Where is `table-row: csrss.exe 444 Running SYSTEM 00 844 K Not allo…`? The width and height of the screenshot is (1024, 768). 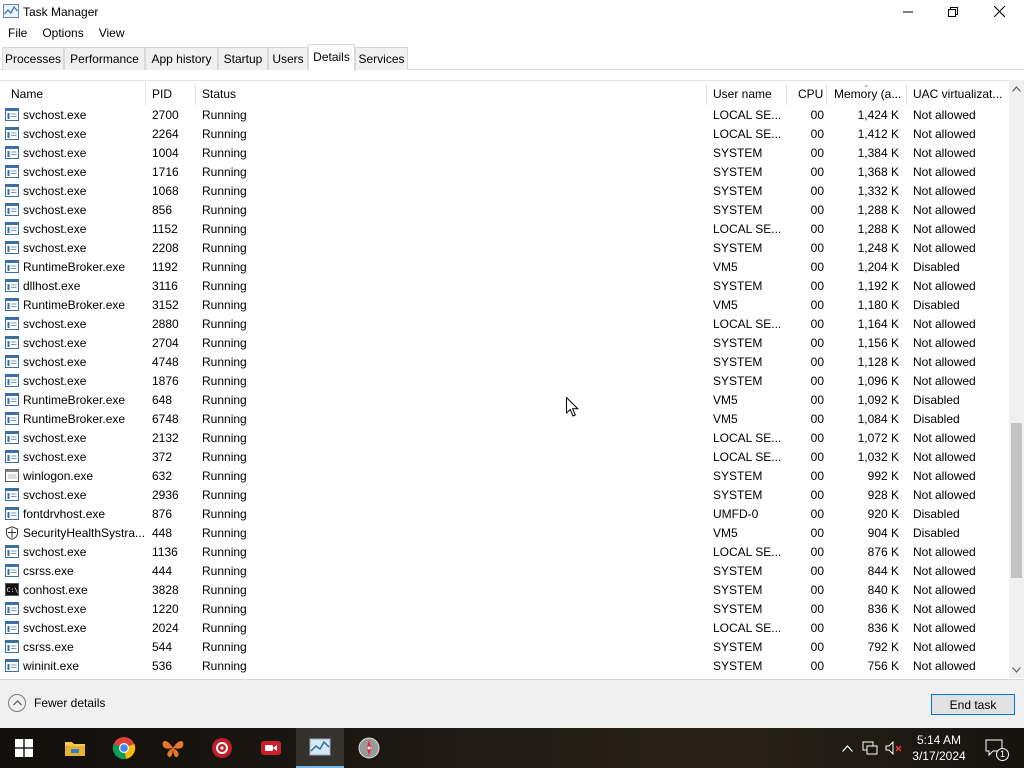
table-row: csrss.exe 444 Running SYSTEM 00 844 K Not allo… is located at coordinates (504, 570).